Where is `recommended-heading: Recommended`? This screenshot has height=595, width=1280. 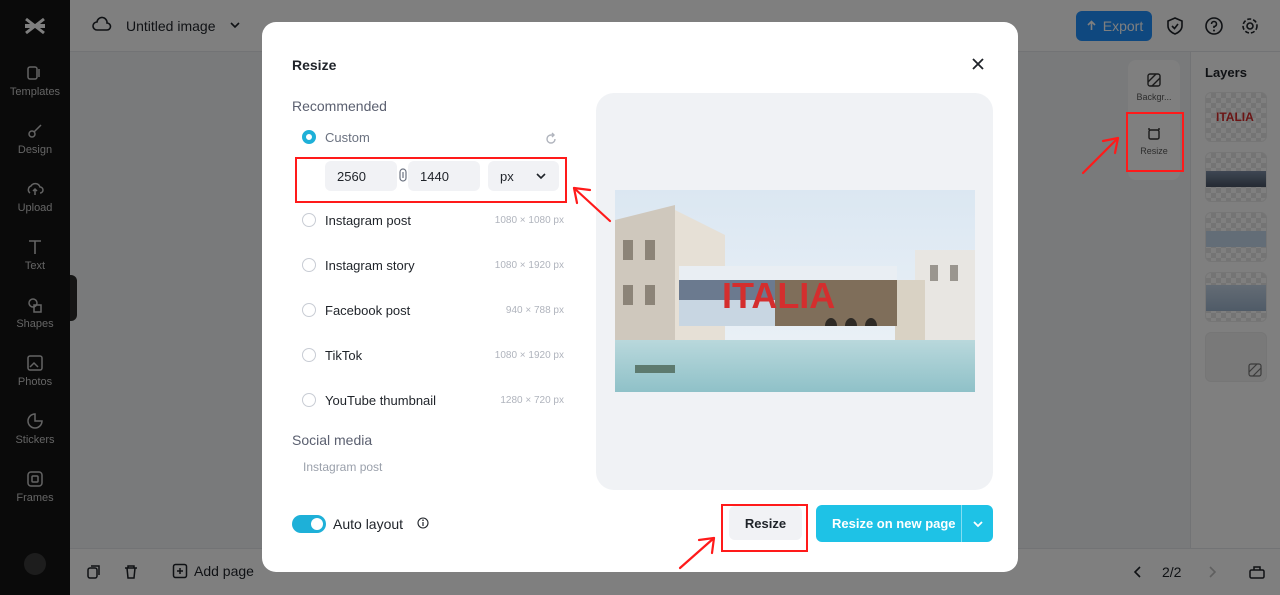 recommended-heading: Recommended is located at coordinates (339, 106).